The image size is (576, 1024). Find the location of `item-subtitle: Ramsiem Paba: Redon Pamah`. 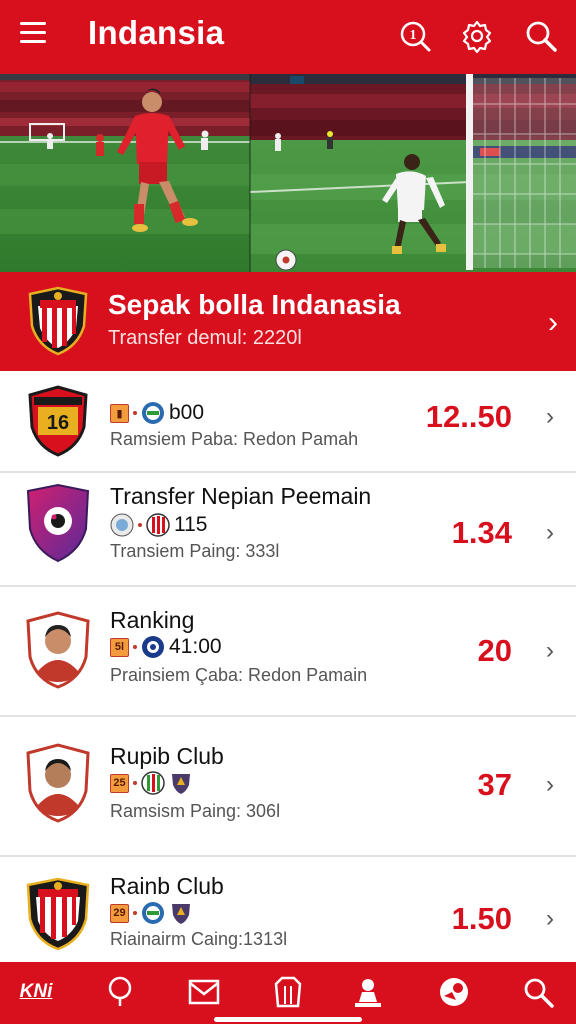

item-subtitle: Ramsiem Paba: Redon Pamah is located at coordinates (234, 439).